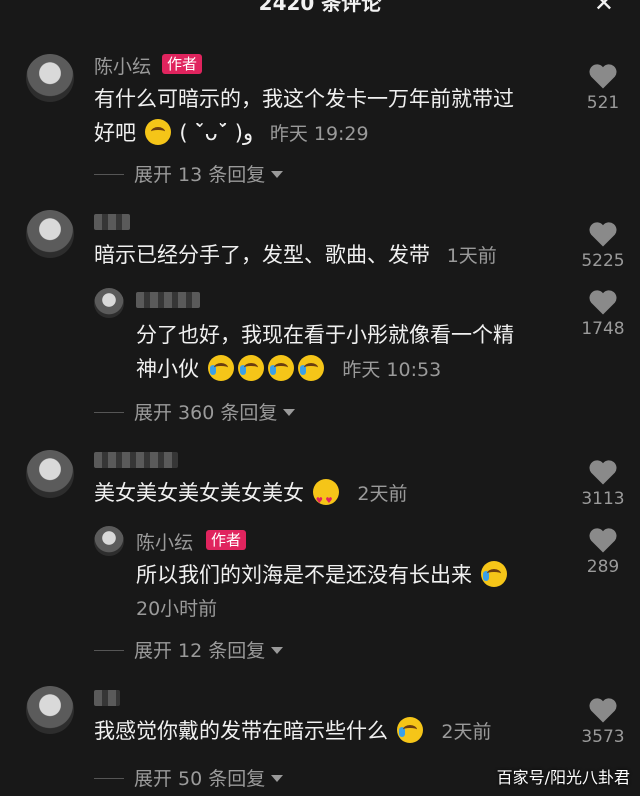 Image resolution: width=640 pixels, height=796 pixels. I want to click on comments-header: 2420 条评论 ✕, so click(320, 10).